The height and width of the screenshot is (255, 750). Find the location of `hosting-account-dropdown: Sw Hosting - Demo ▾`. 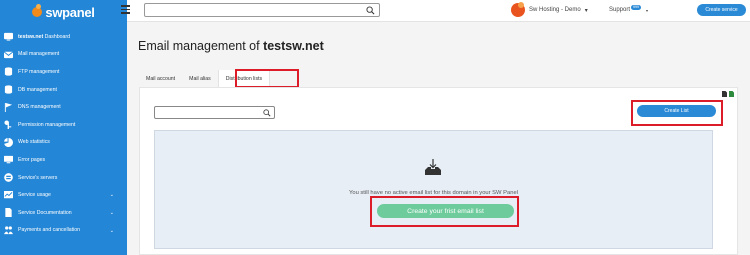

hosting-account-dropdown: Sw Hosting - Demo ▾ is located at coordinates (549, 9).